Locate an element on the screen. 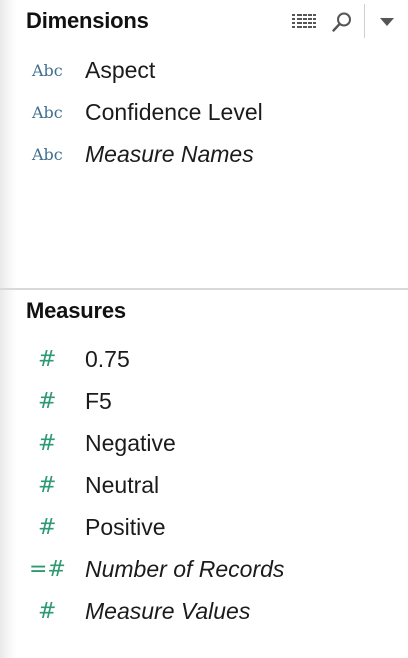 The image size is (408, 658). field-name: Positive is located at coordinates (125, 526).